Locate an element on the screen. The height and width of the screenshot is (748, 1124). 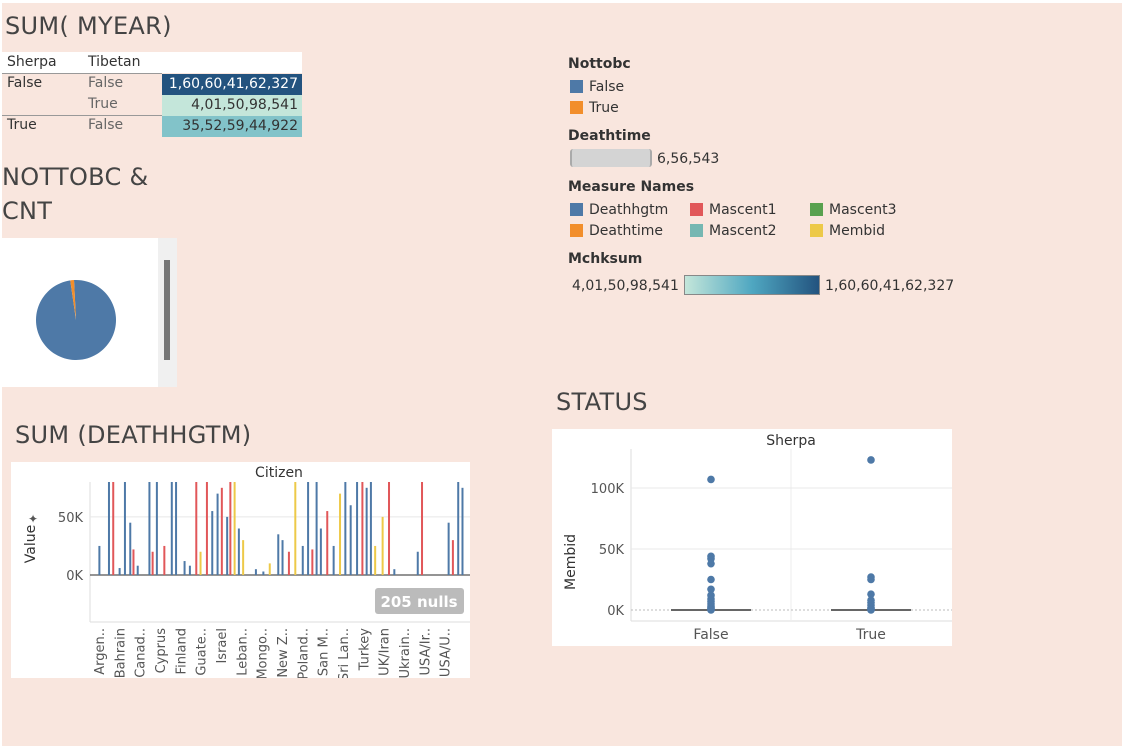
row-tibetan-true: True is located at coordinates (103, 104).